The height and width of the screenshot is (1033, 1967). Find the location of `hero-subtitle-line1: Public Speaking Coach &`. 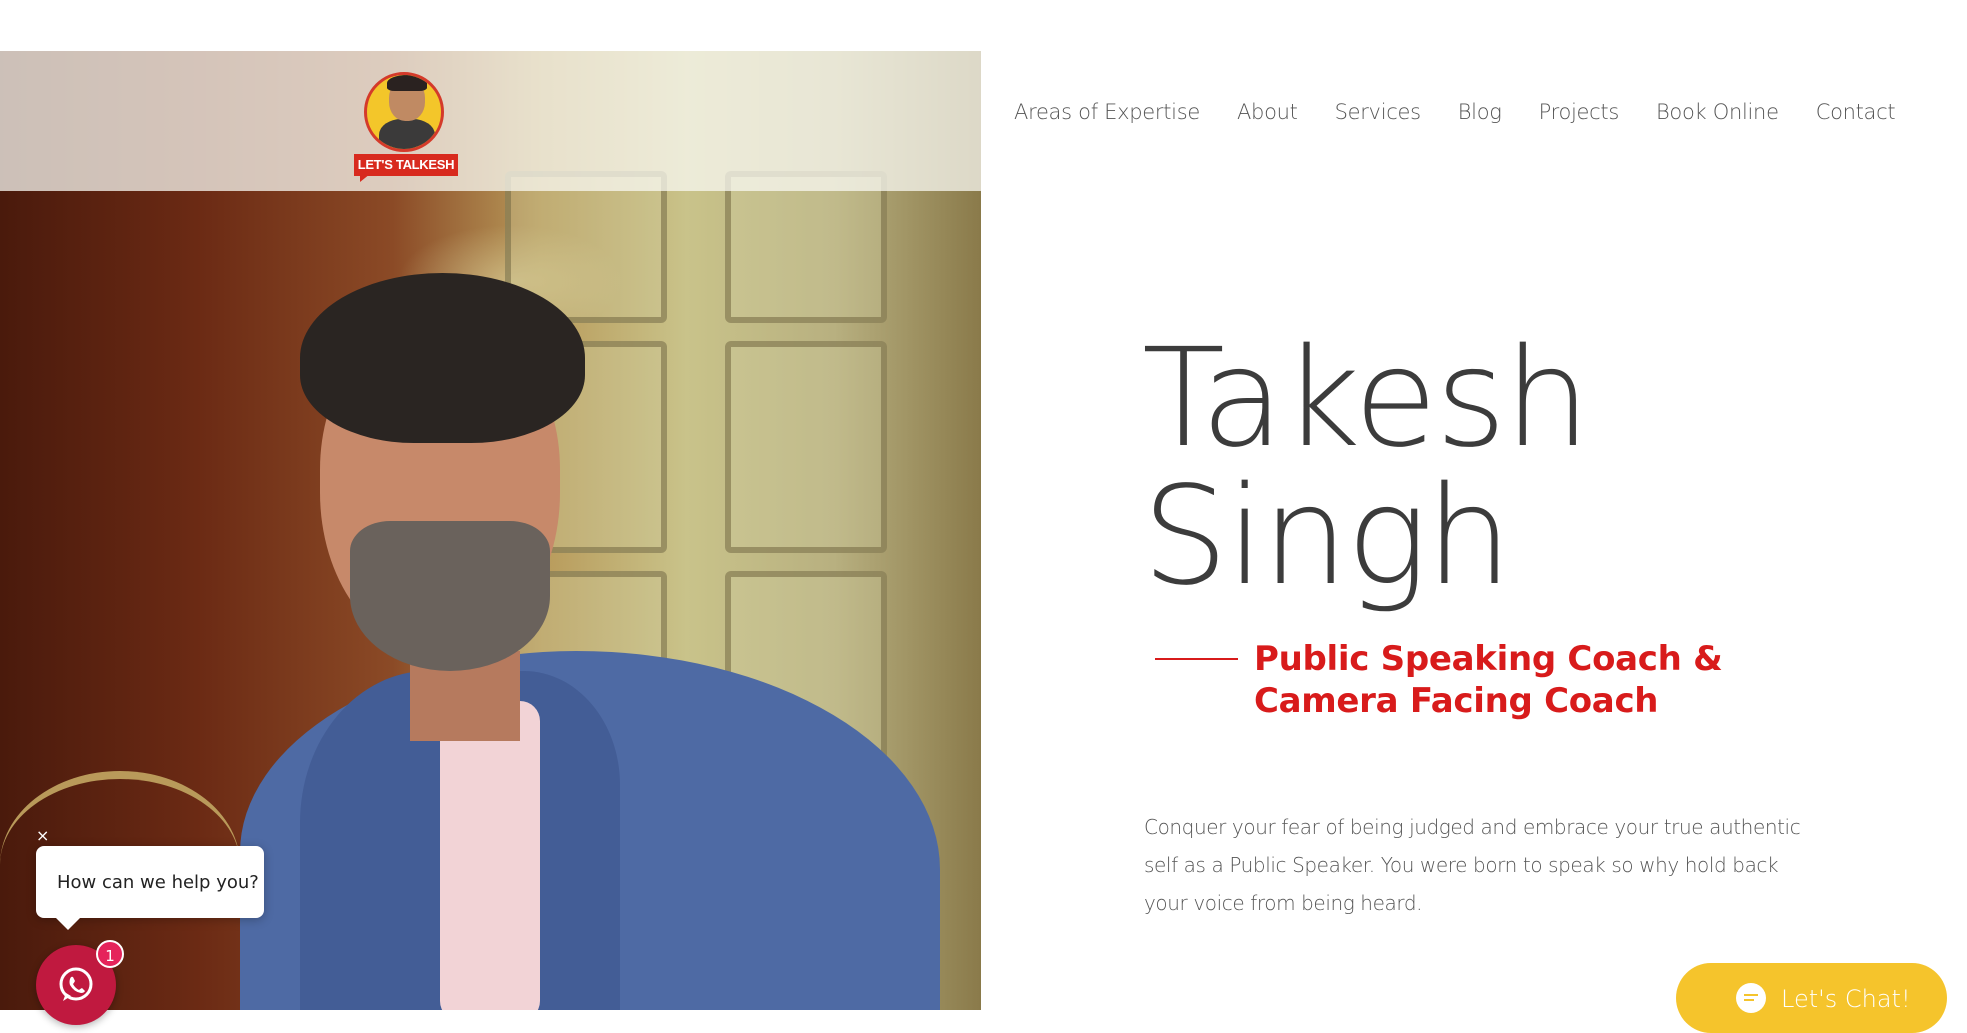

hero-subtitle-line1: Public Speaking Coach & is located at coordinates (1488, 659).